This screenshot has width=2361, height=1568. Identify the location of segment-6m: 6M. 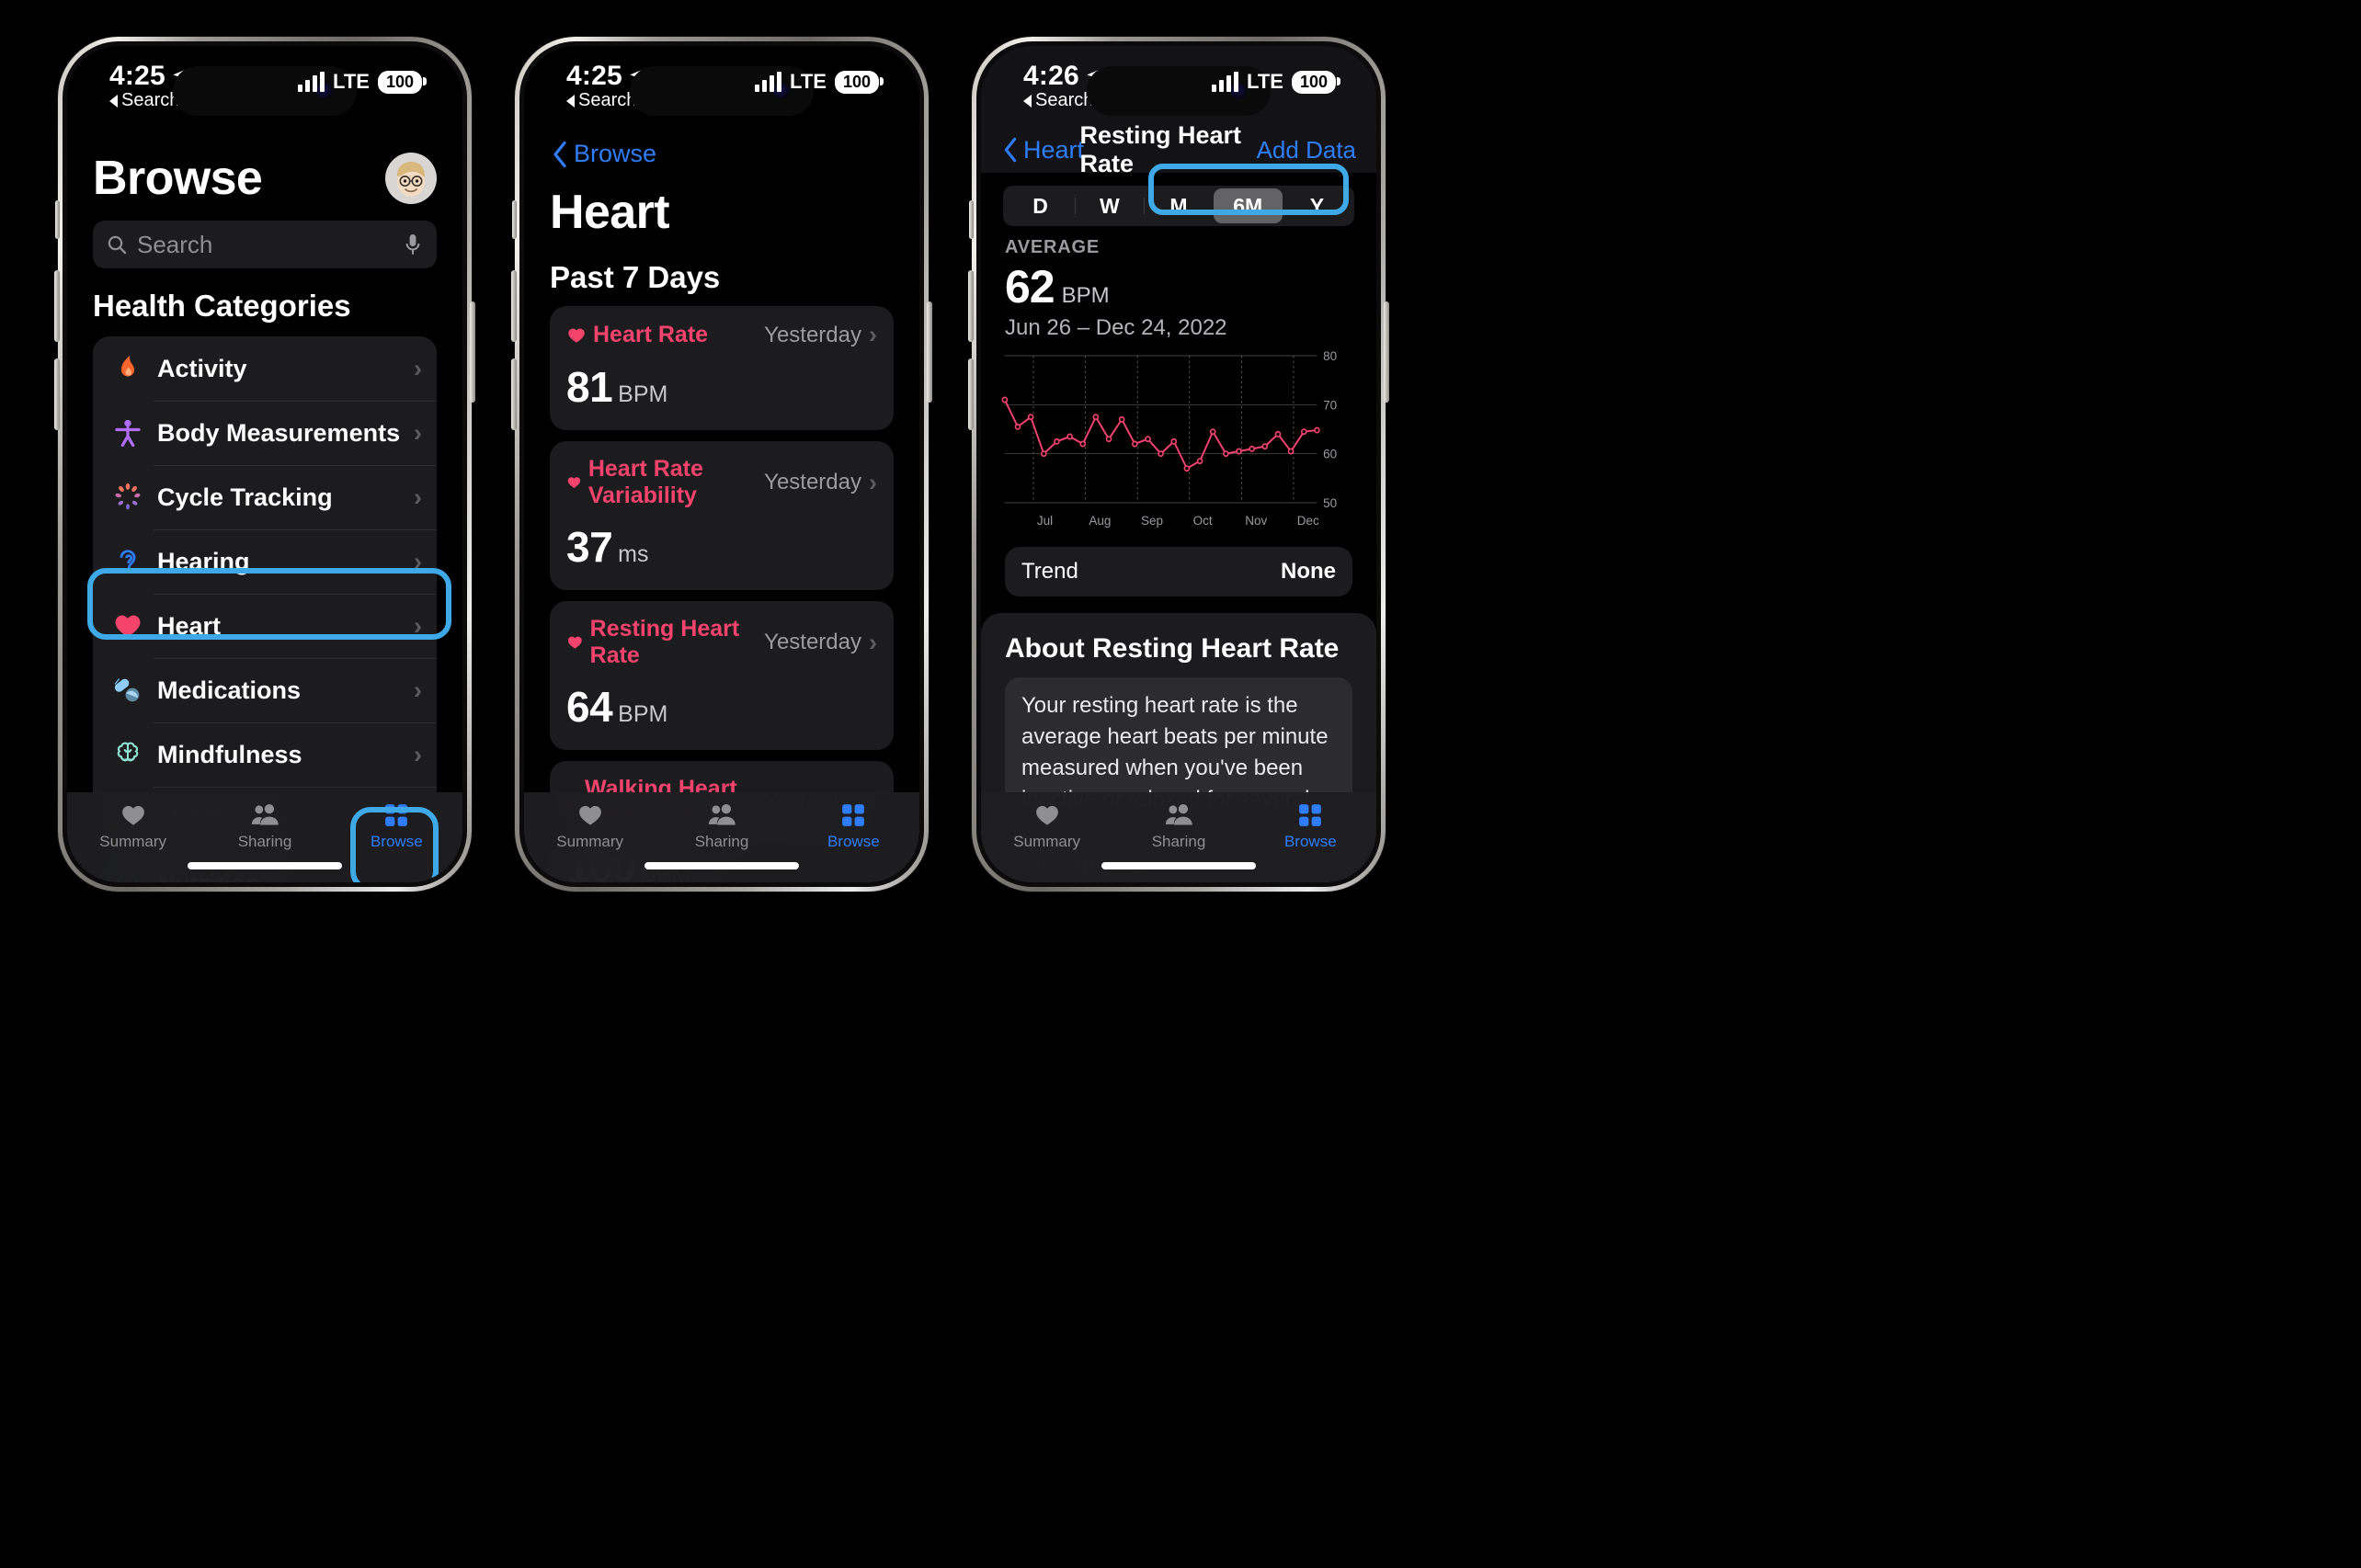
(1248, 205).